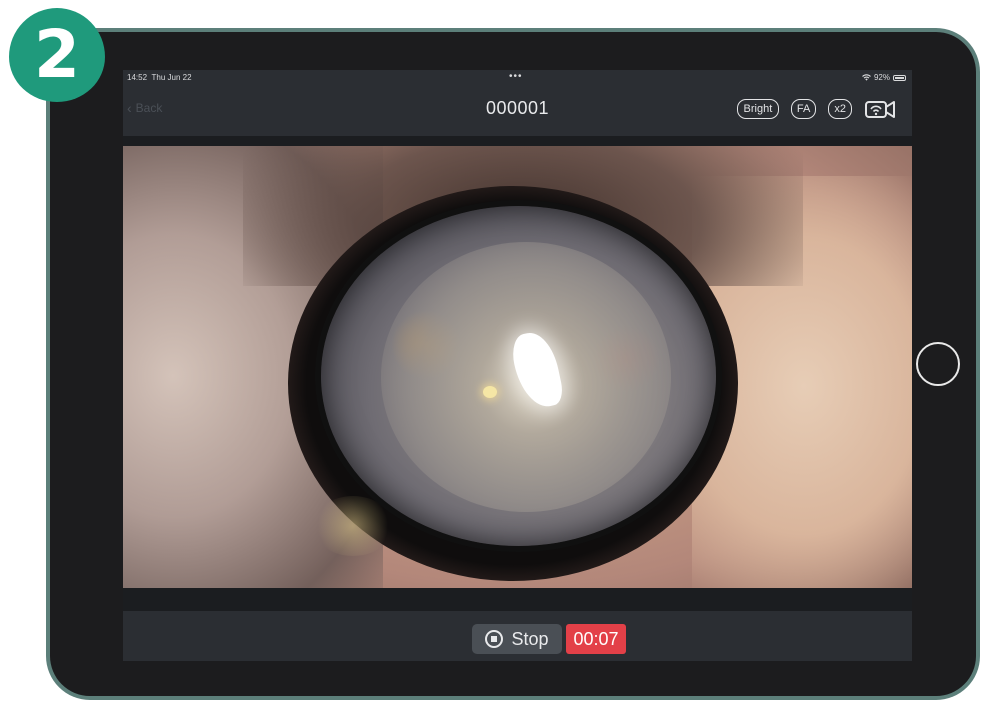 This screenshot has width=994, height=720. I want to click on fa-button: FA, so click(803, 109).